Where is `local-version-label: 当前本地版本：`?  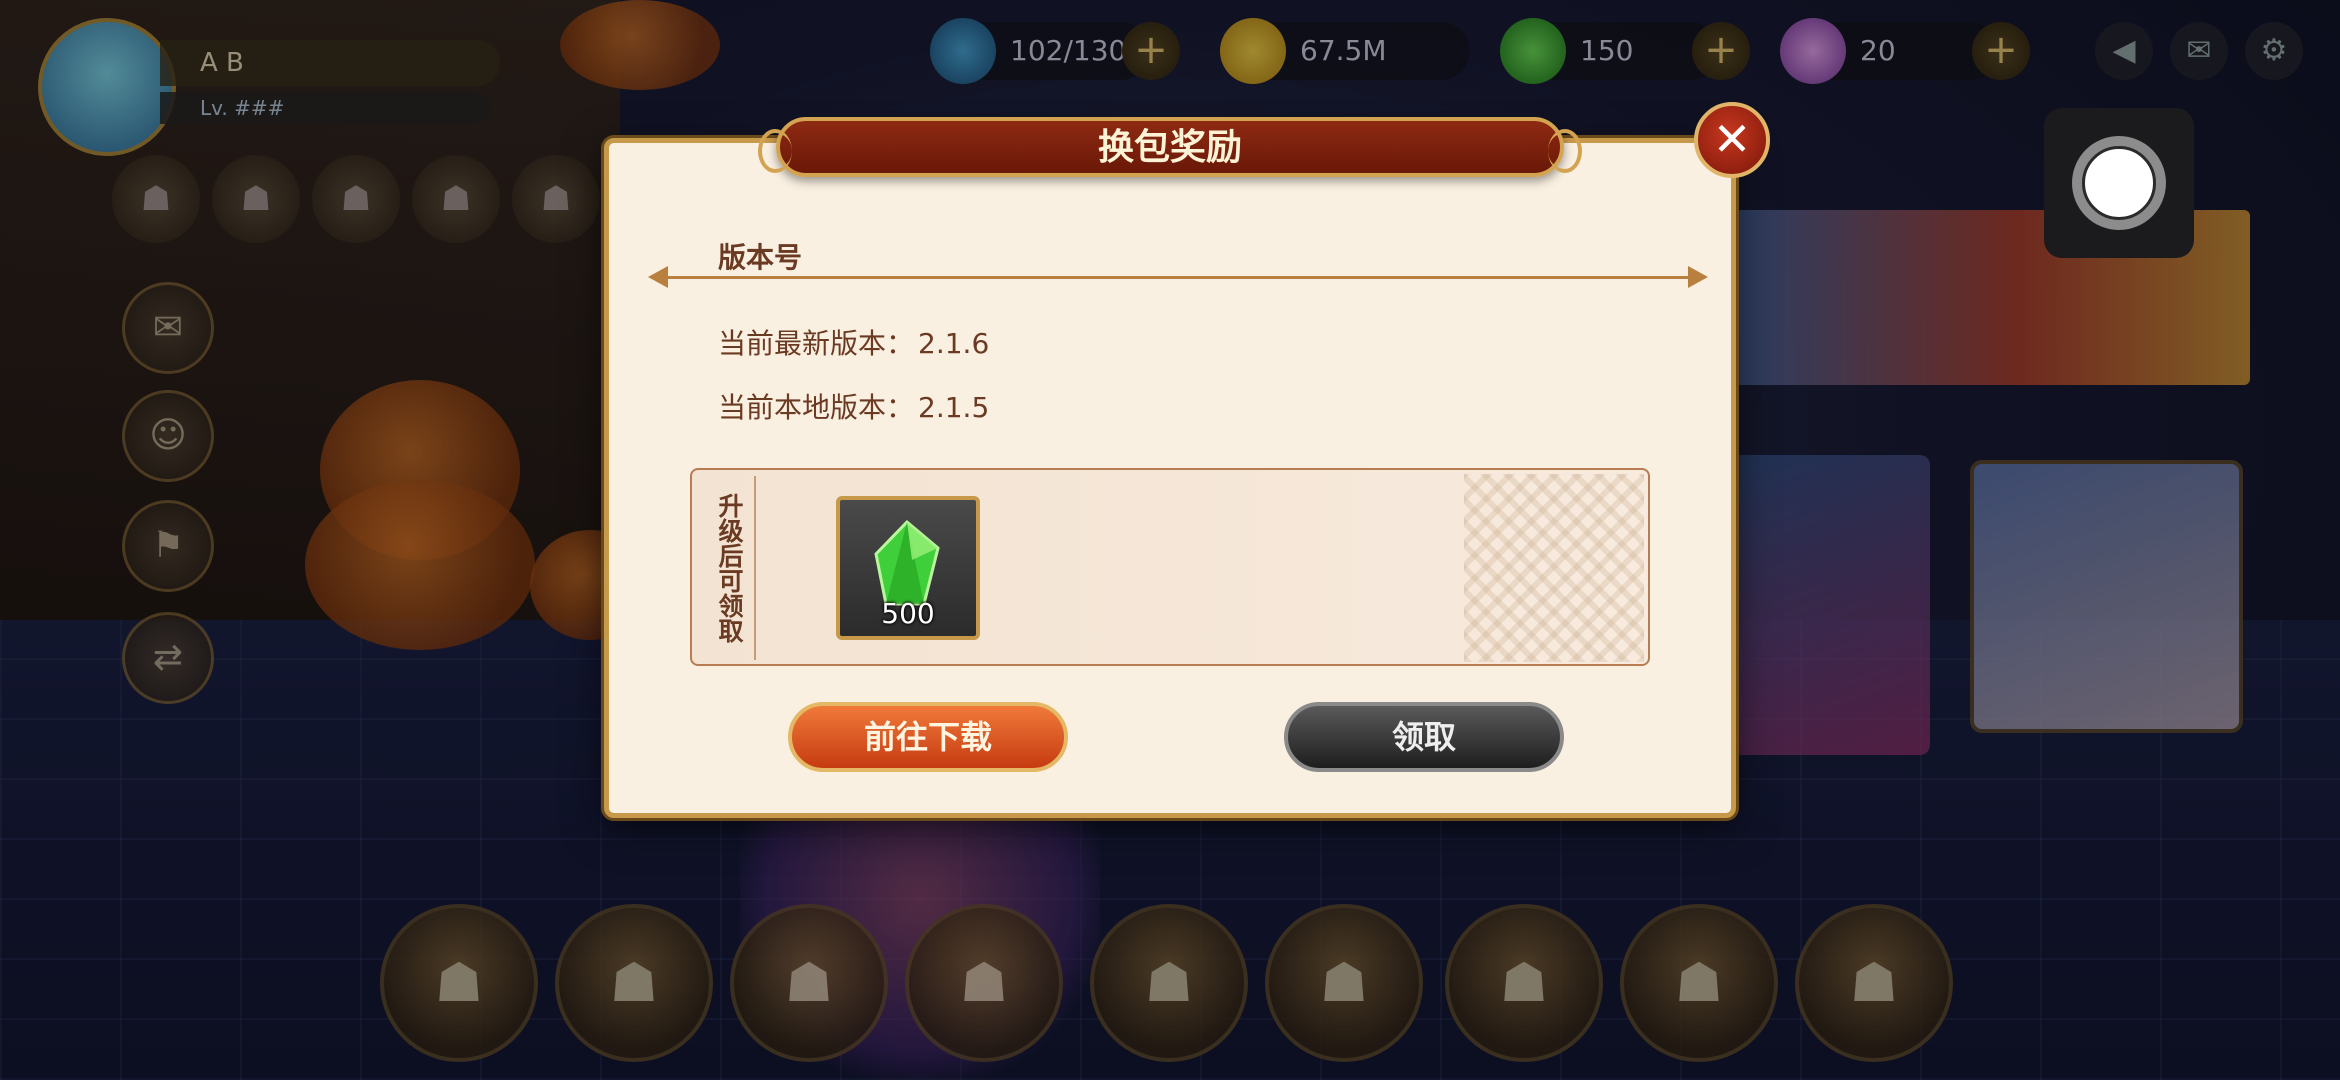
local-version-label: 当前本地版本： is located at coordinates (816, 407).